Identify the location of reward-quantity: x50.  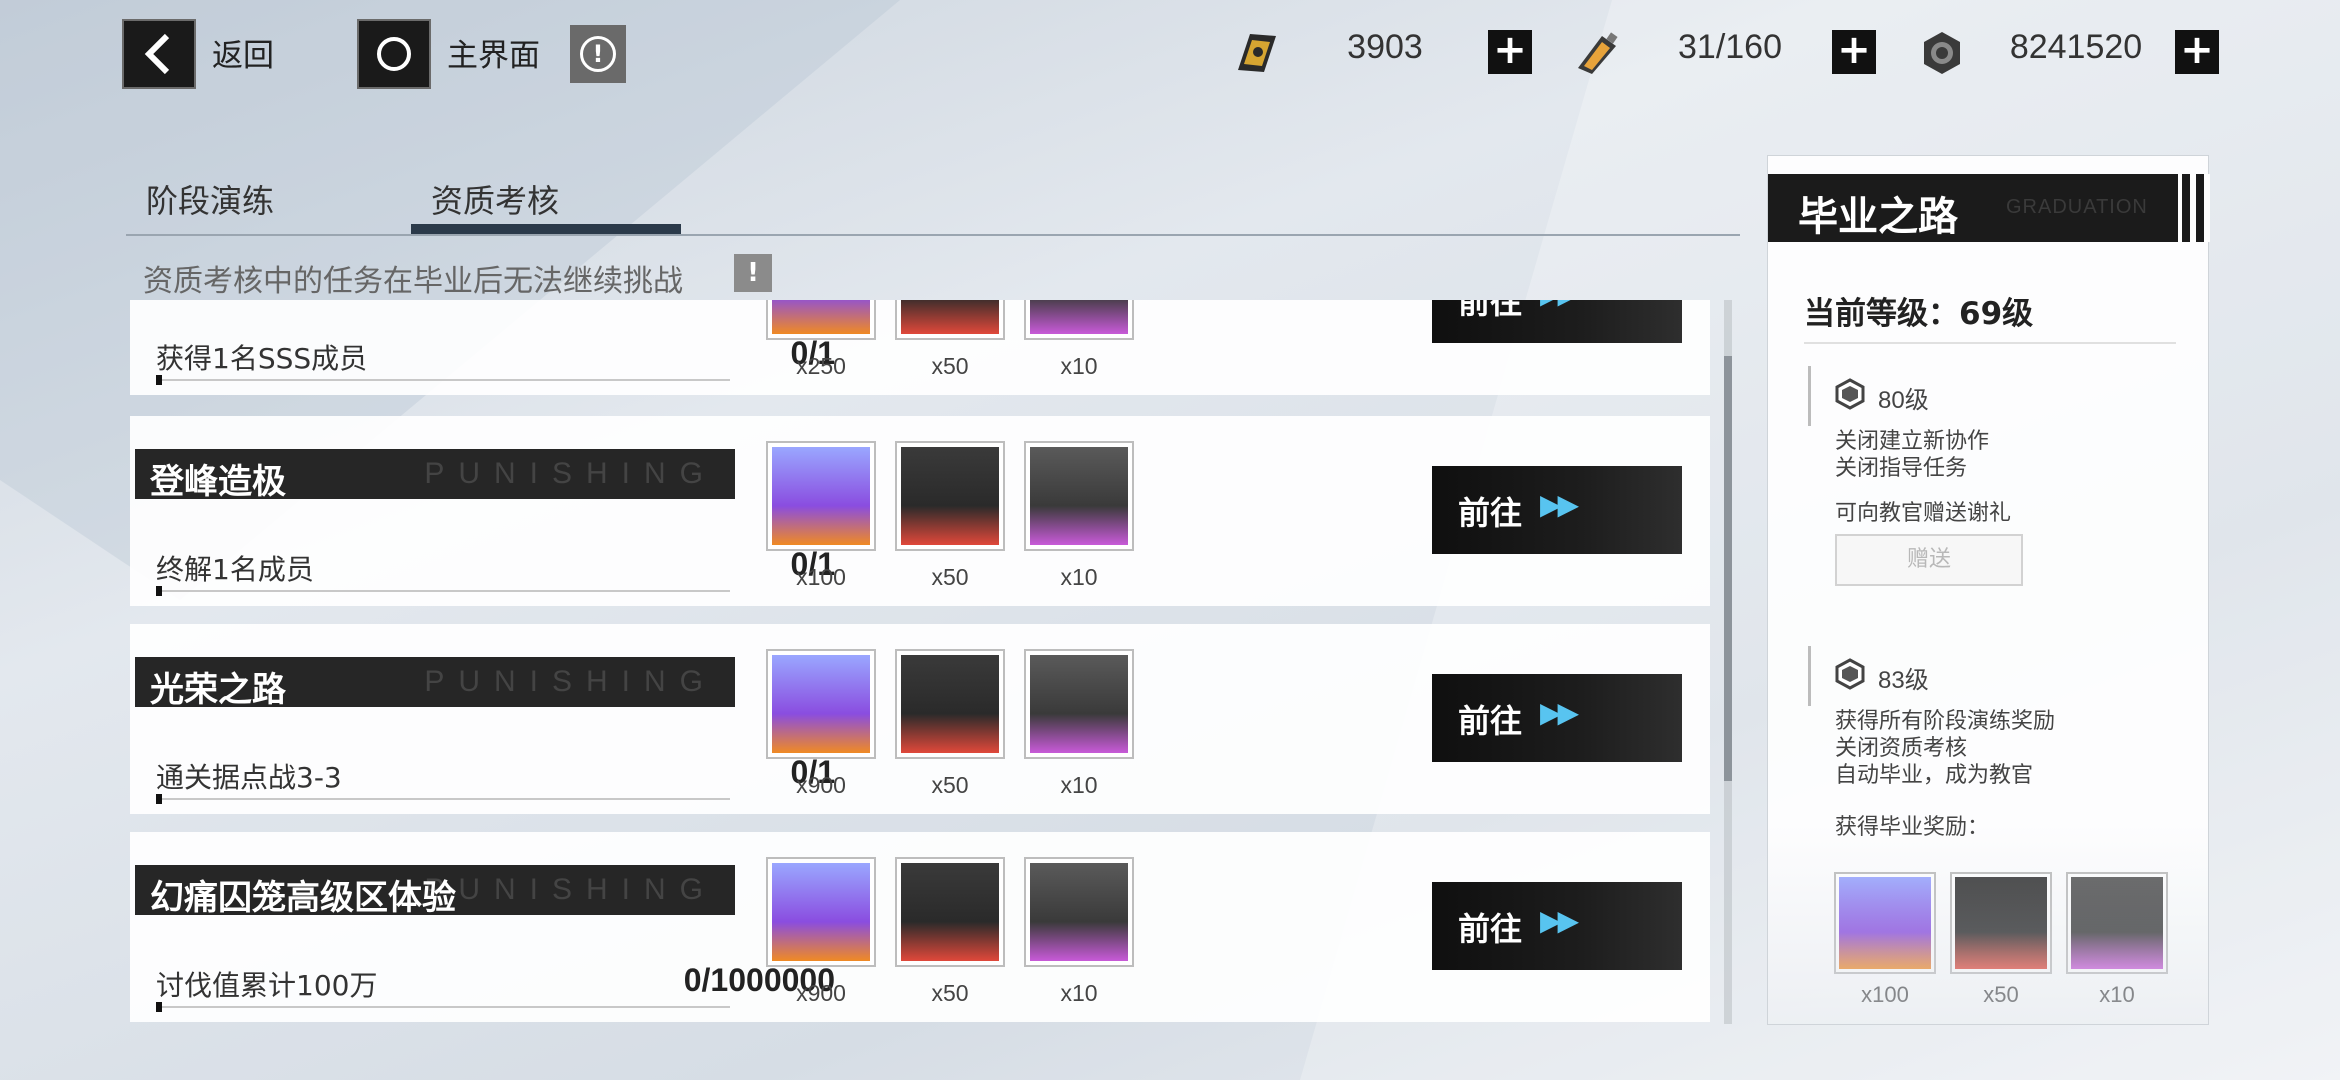
(950, 366).